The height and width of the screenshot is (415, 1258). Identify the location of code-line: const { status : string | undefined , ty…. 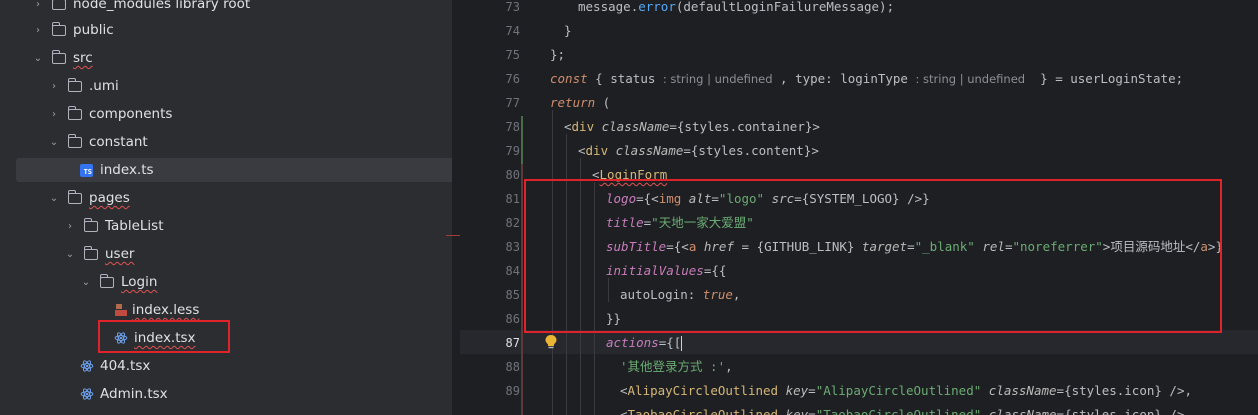
(867, 78).